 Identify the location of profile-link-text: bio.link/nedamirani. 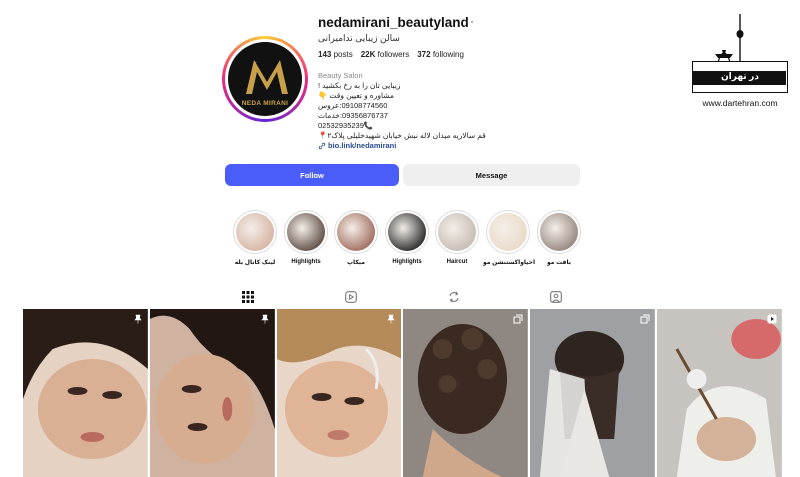
(362, 145).